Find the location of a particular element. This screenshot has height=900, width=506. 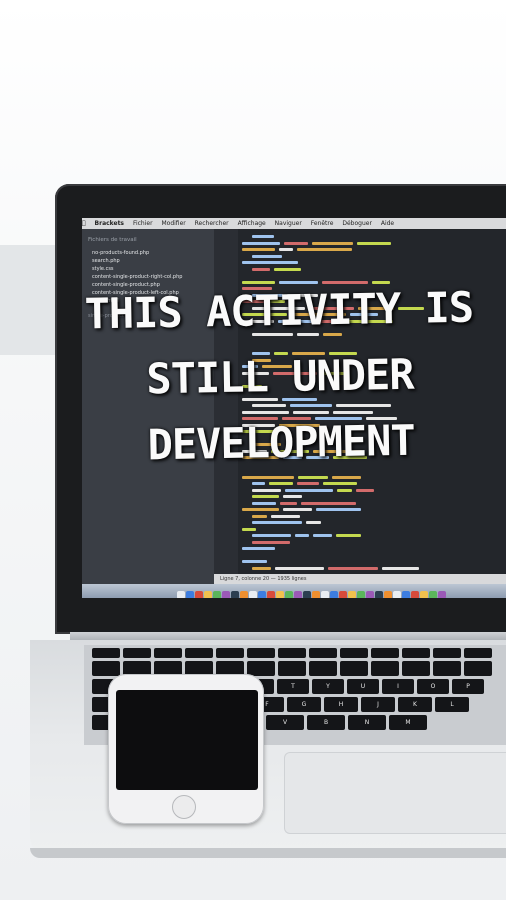

laptop-base-edge is located at coordinates (268, 853).